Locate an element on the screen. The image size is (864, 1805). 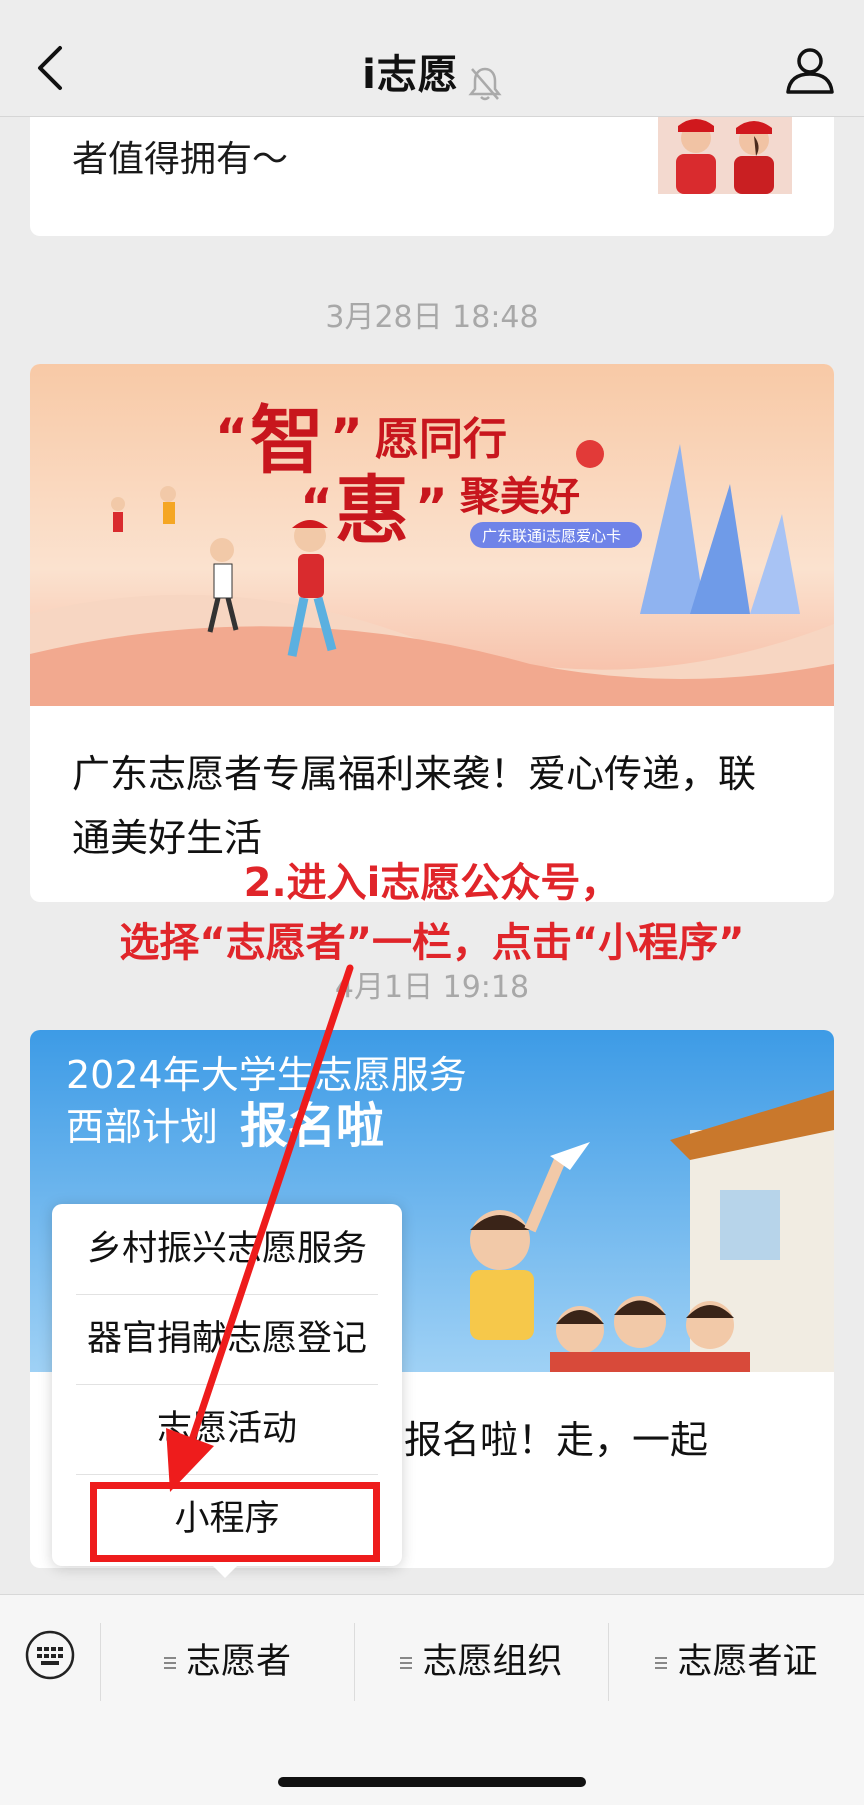
banner-quote-2: ” is located at coordinates (346, 437).